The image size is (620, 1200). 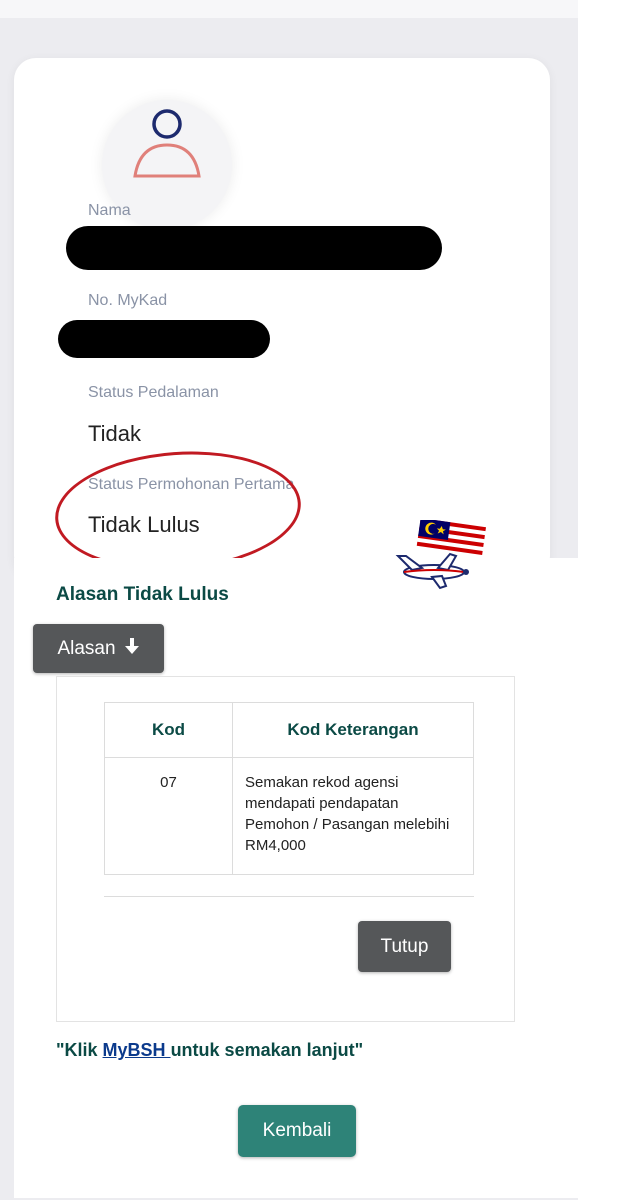 I want to click on mykad-redacted-value, so click(x=164, y=339).